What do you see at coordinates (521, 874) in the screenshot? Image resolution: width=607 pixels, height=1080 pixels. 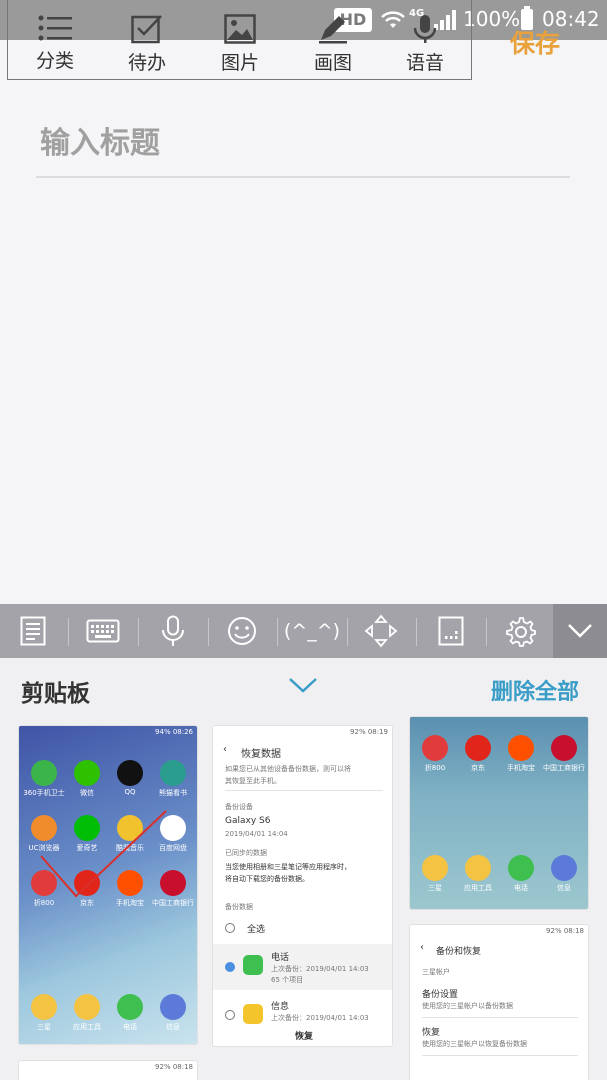 I see `app-icon-cell: 电话` at bounding box center [521, 874].